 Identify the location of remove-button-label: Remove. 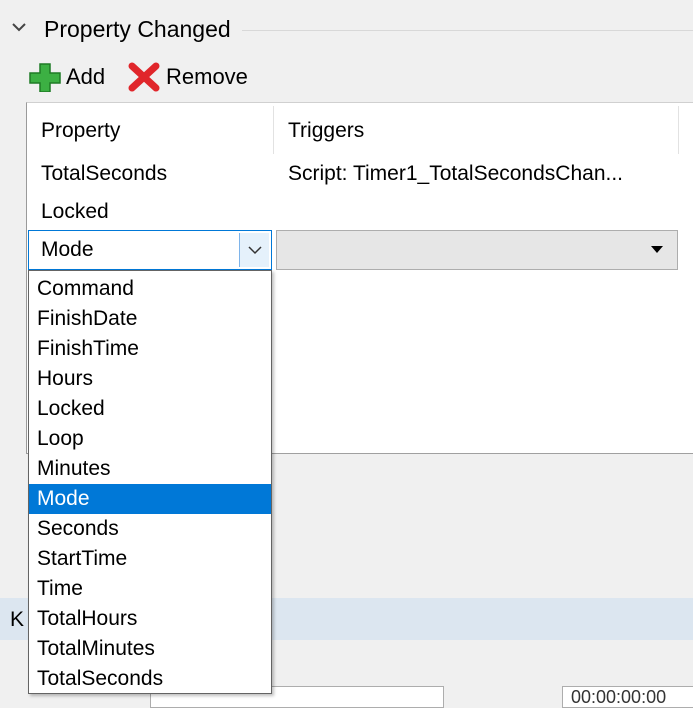
(207, 76).